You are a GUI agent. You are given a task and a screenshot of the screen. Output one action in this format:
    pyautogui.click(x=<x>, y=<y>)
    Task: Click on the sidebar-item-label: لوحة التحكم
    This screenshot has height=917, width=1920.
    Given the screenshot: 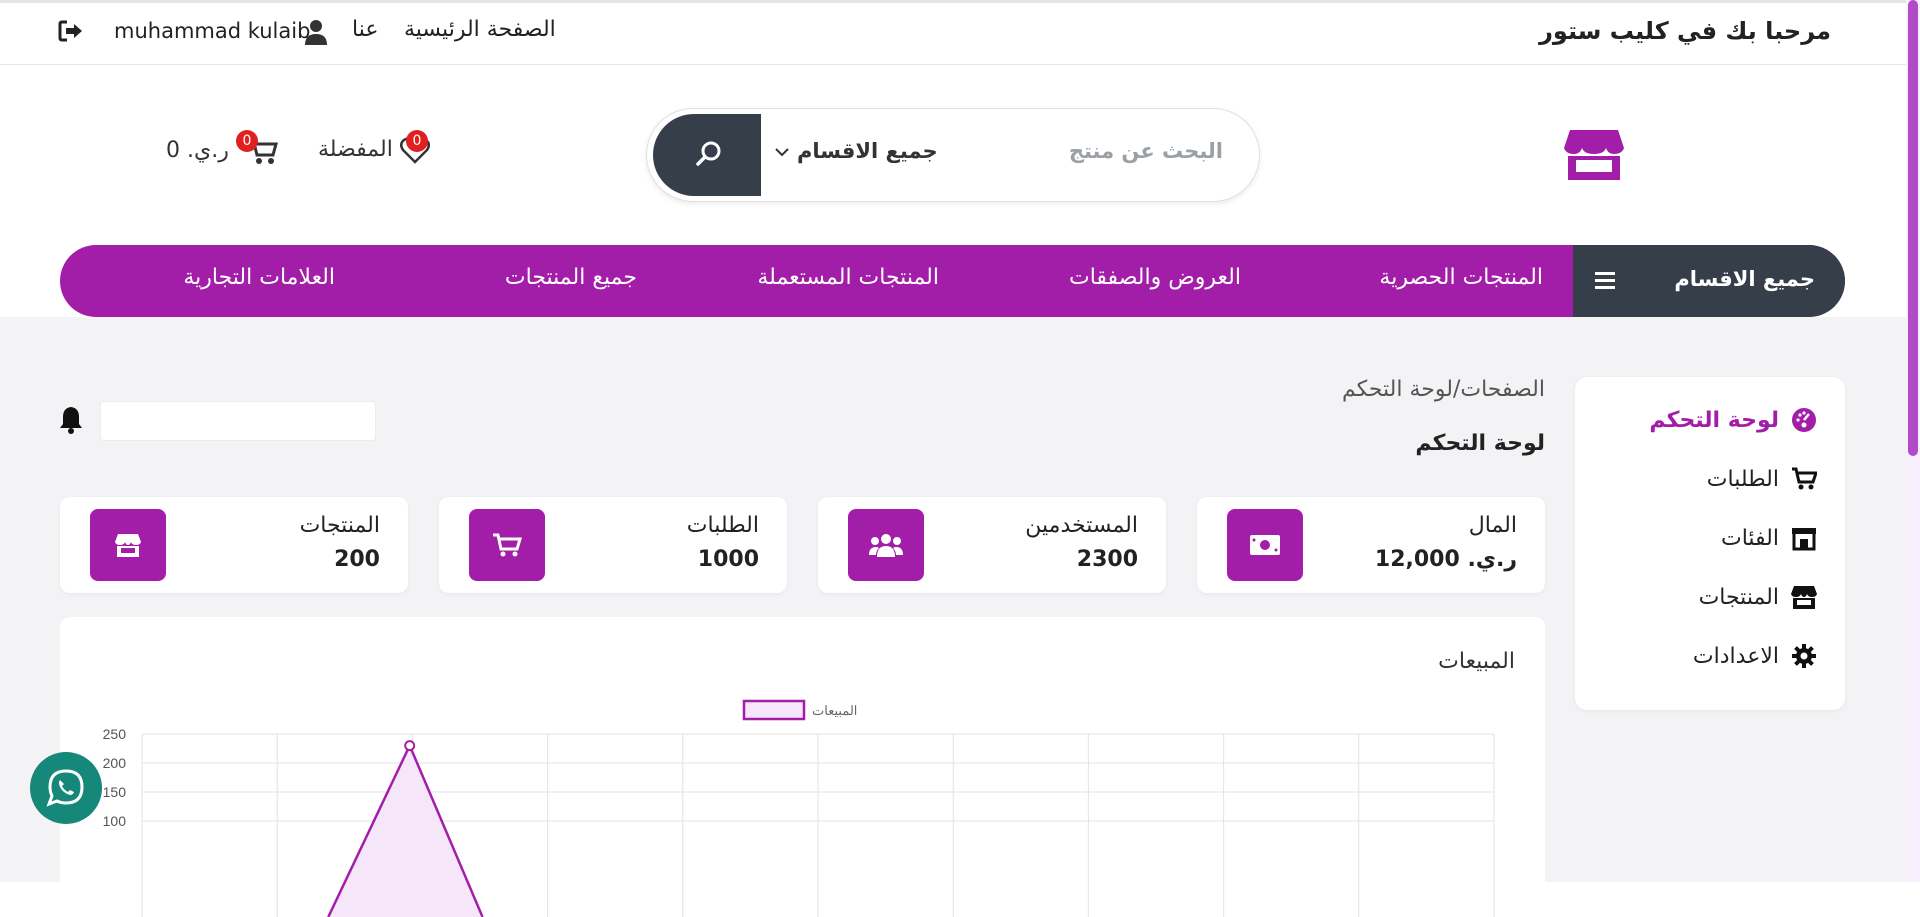 What is the action you would take?
    pyautogui.click(x=1714, y=420)
    